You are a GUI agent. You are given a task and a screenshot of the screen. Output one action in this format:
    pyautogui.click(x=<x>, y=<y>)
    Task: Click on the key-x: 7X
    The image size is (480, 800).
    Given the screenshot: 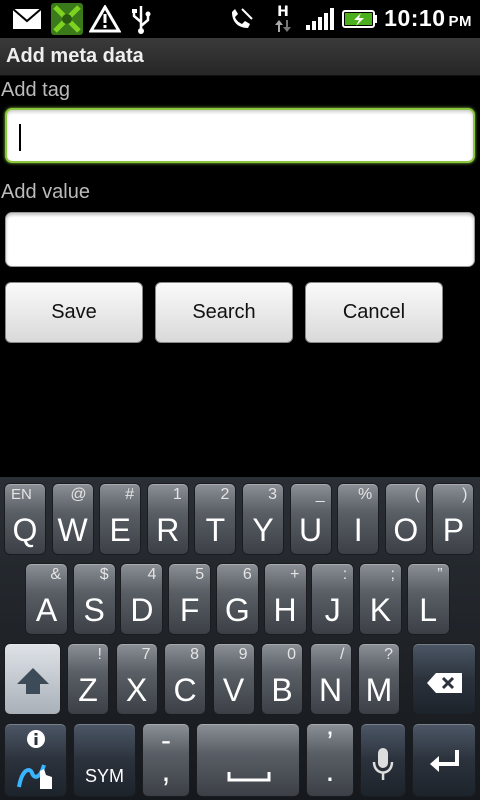 What is the action you would take?
    pyautogui.click(x=136, y=679)
    